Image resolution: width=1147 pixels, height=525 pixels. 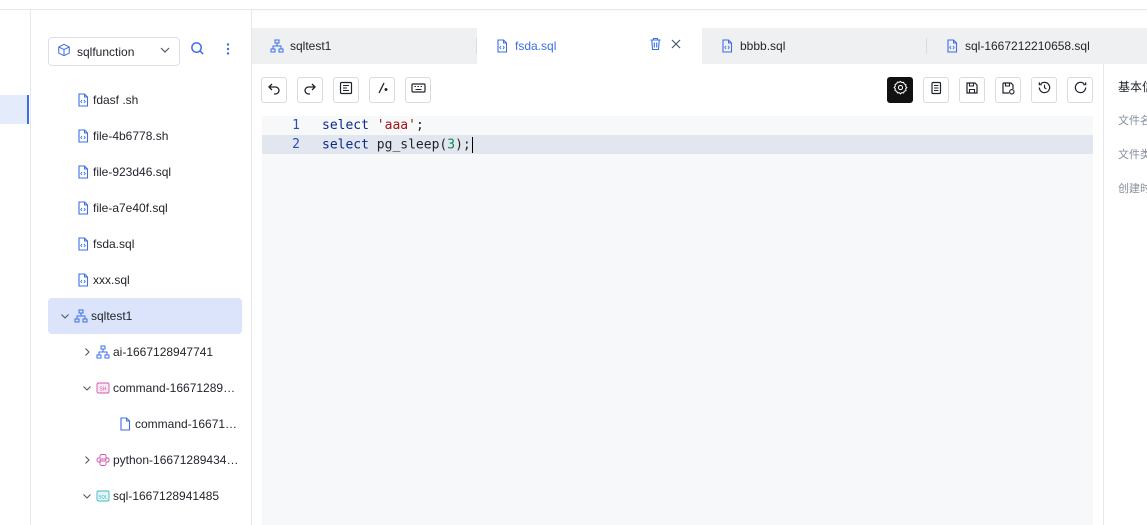 I want to click on left-nav, so click(x=15, y=267).